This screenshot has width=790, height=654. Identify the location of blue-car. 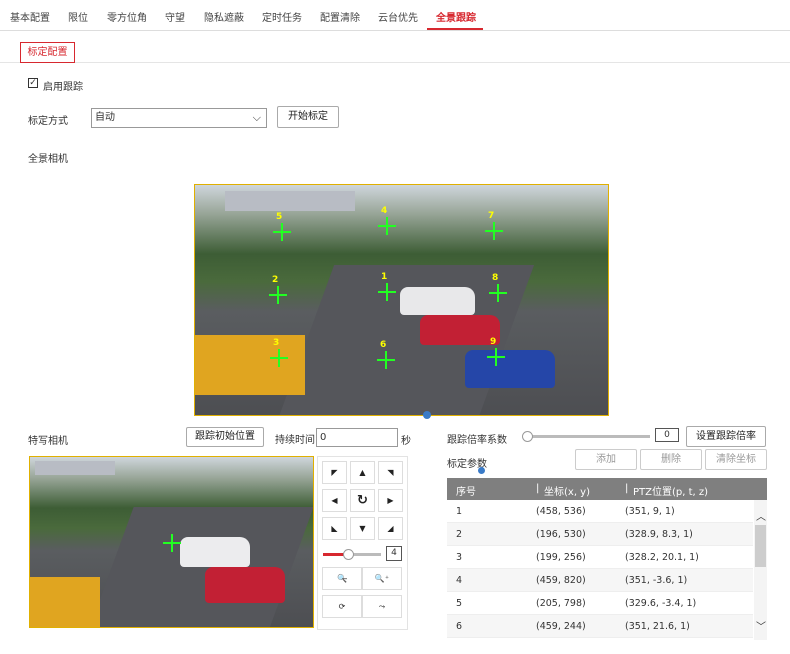
(510, 369).